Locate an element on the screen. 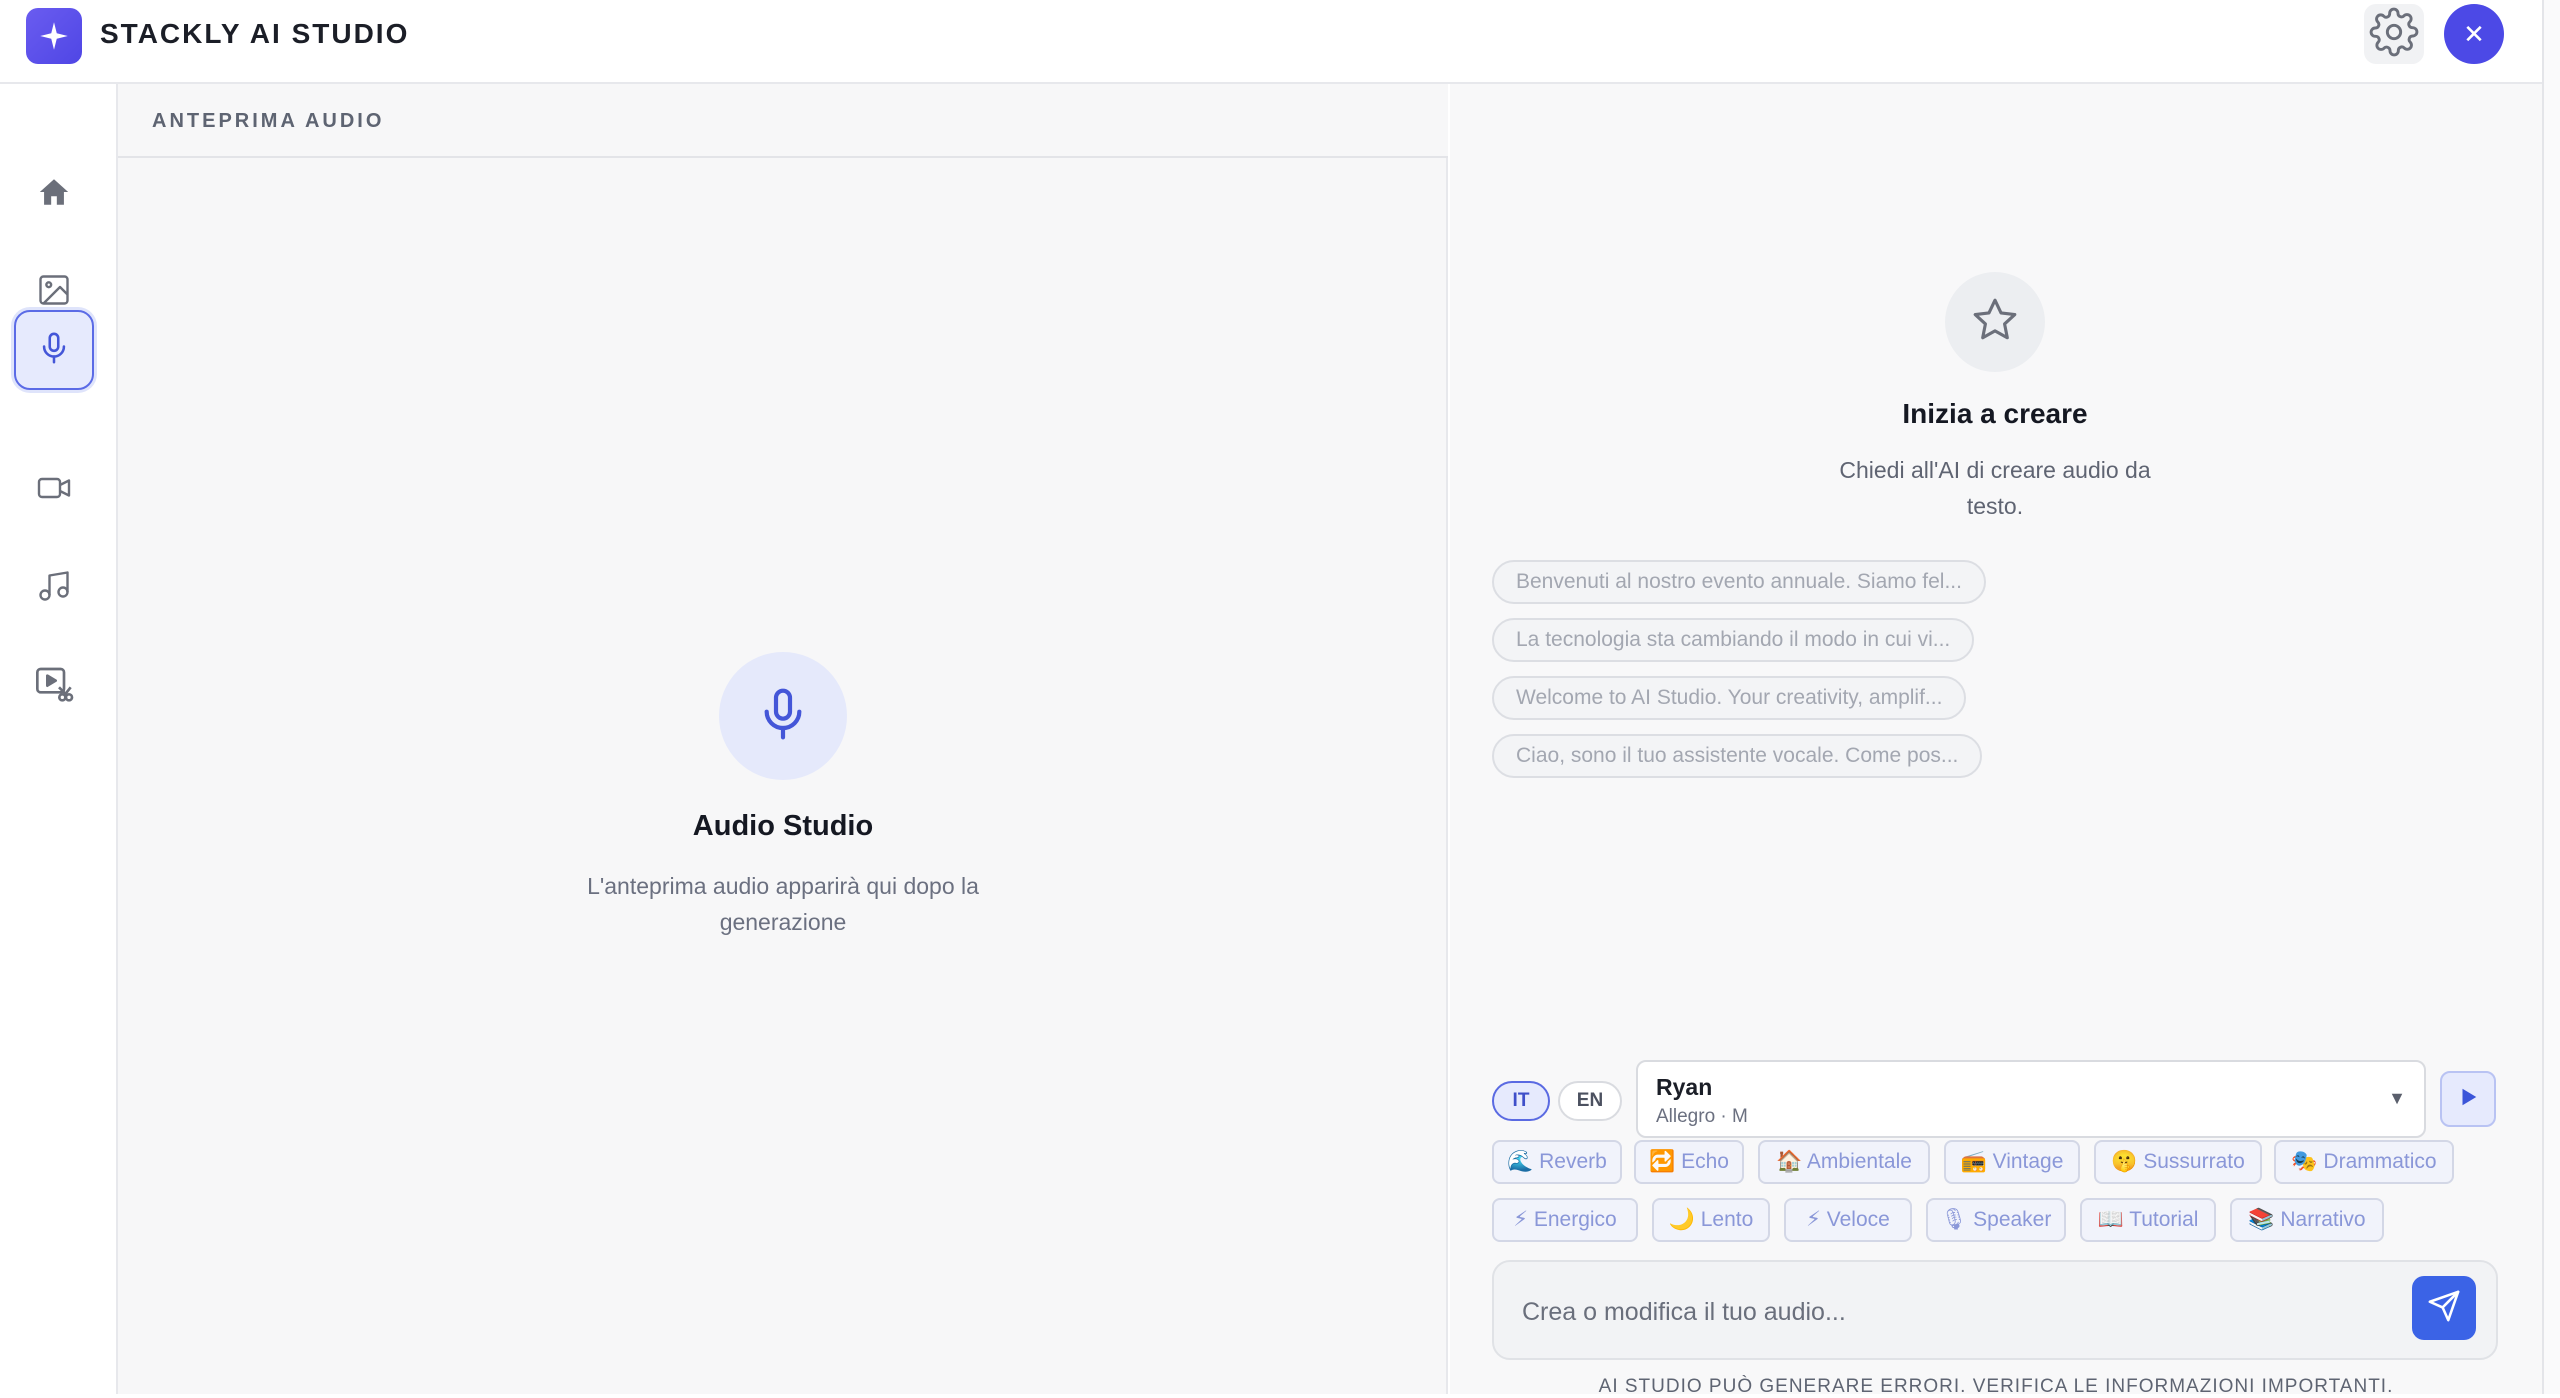  image-icon is located at coordinates (54, 292).